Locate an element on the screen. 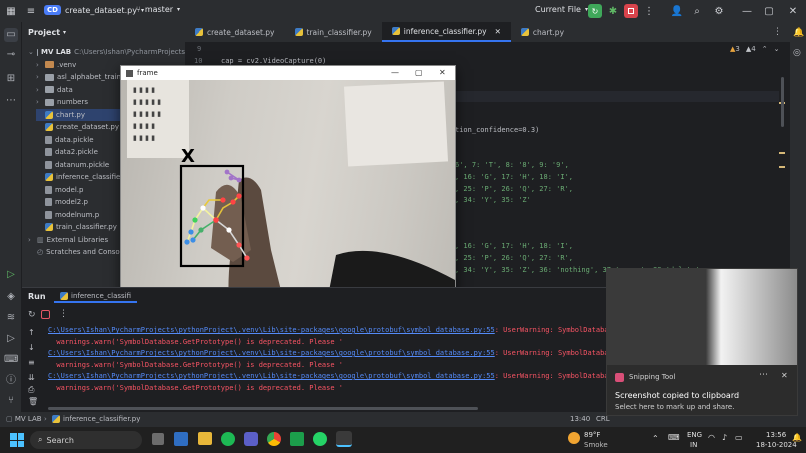 Image resolution: width=806 pixels, height=453 pixels. screenshot-preview is located at coordinates (702, 317).